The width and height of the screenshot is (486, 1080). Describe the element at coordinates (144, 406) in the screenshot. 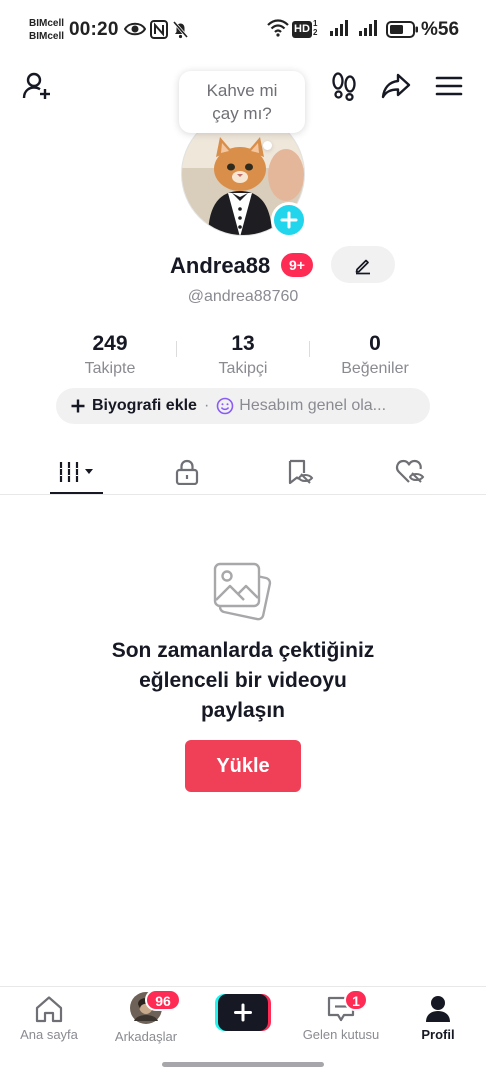

I see `add-bio-button: Biyografi ekle` at that location.